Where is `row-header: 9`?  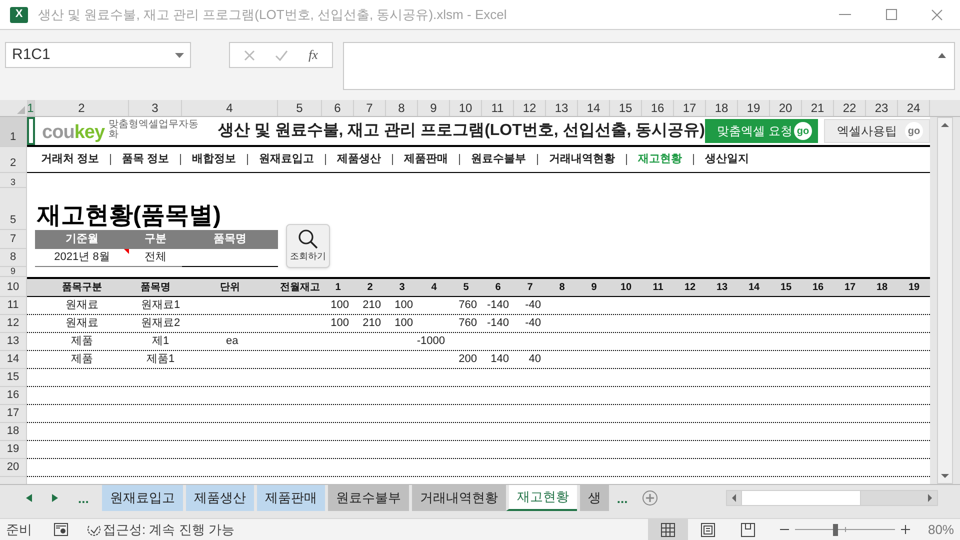
row-header: 9 is located at coordinates (13, 272).